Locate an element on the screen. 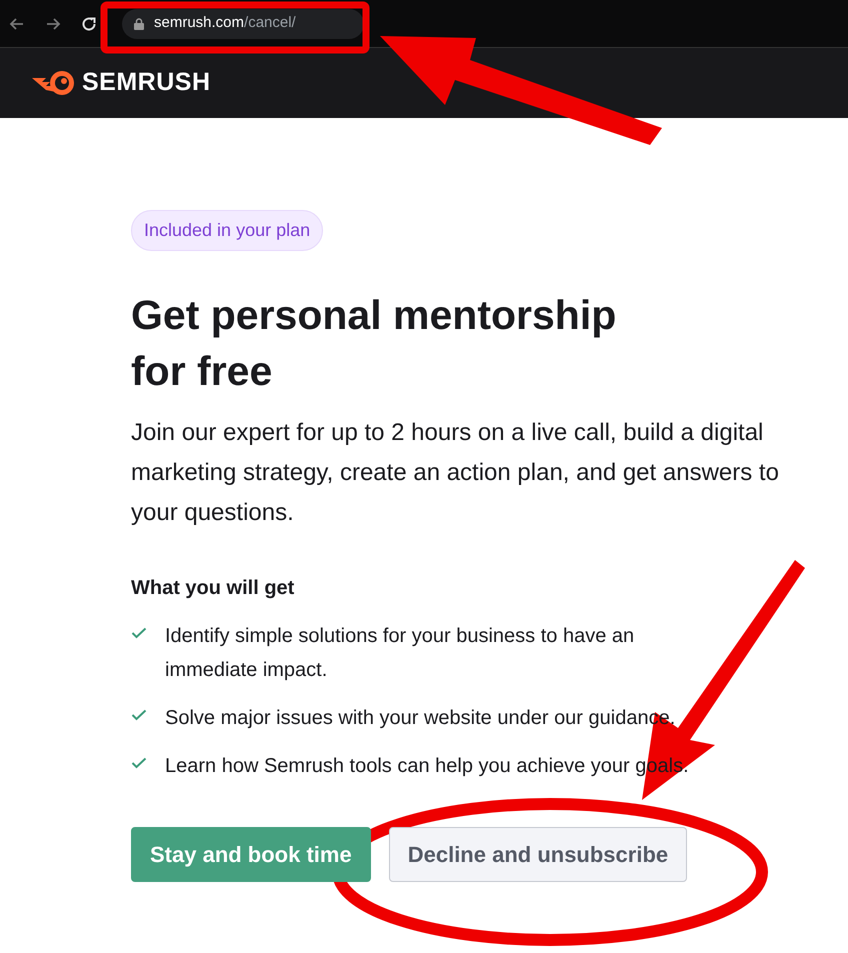  book-time-button: Stay and book time is located at coordinates (251, 854).